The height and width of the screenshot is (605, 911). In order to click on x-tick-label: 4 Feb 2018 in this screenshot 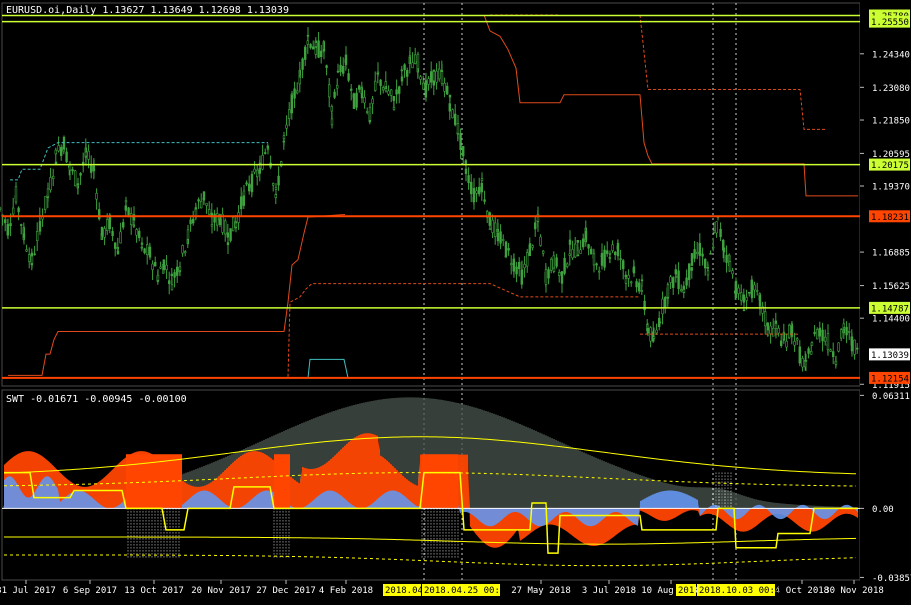, I will do `click(346, 591)`.